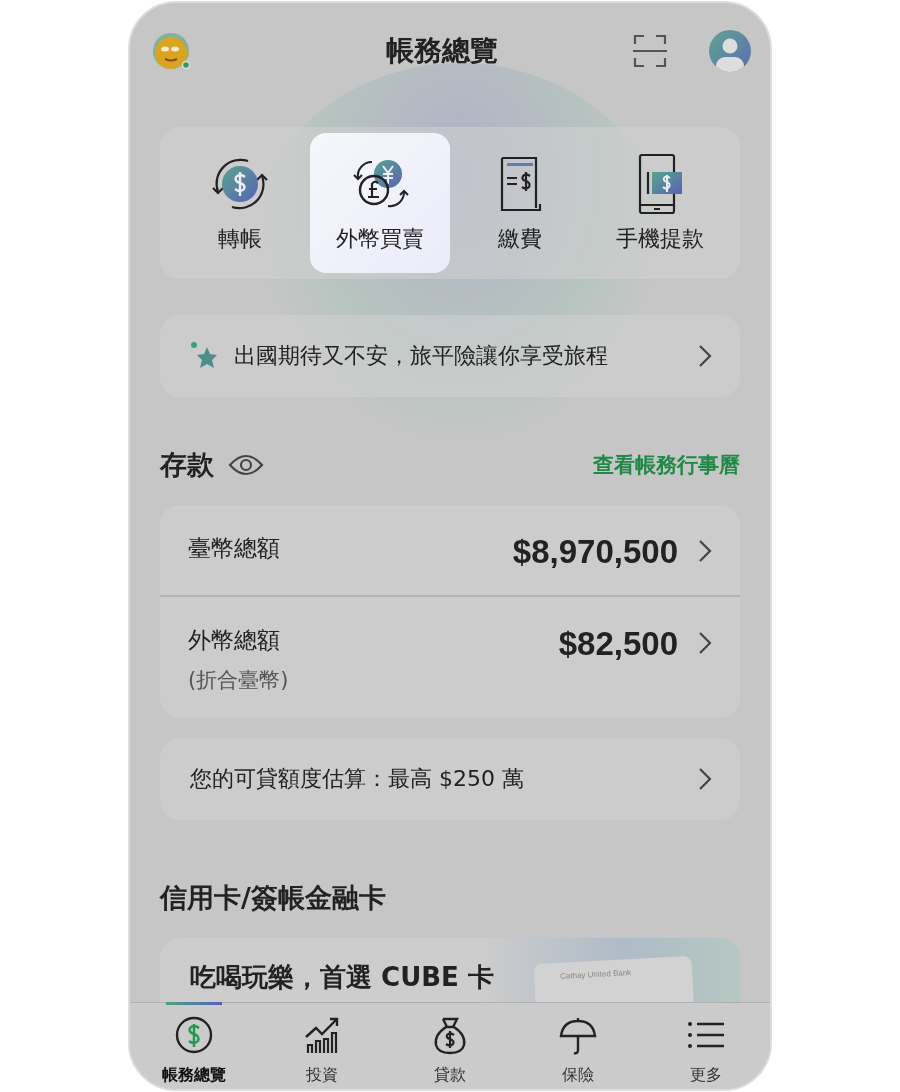  Describe the element at coordinates (194, 1035) in the screenshot. I see `dollar-circle-icon` at that location.